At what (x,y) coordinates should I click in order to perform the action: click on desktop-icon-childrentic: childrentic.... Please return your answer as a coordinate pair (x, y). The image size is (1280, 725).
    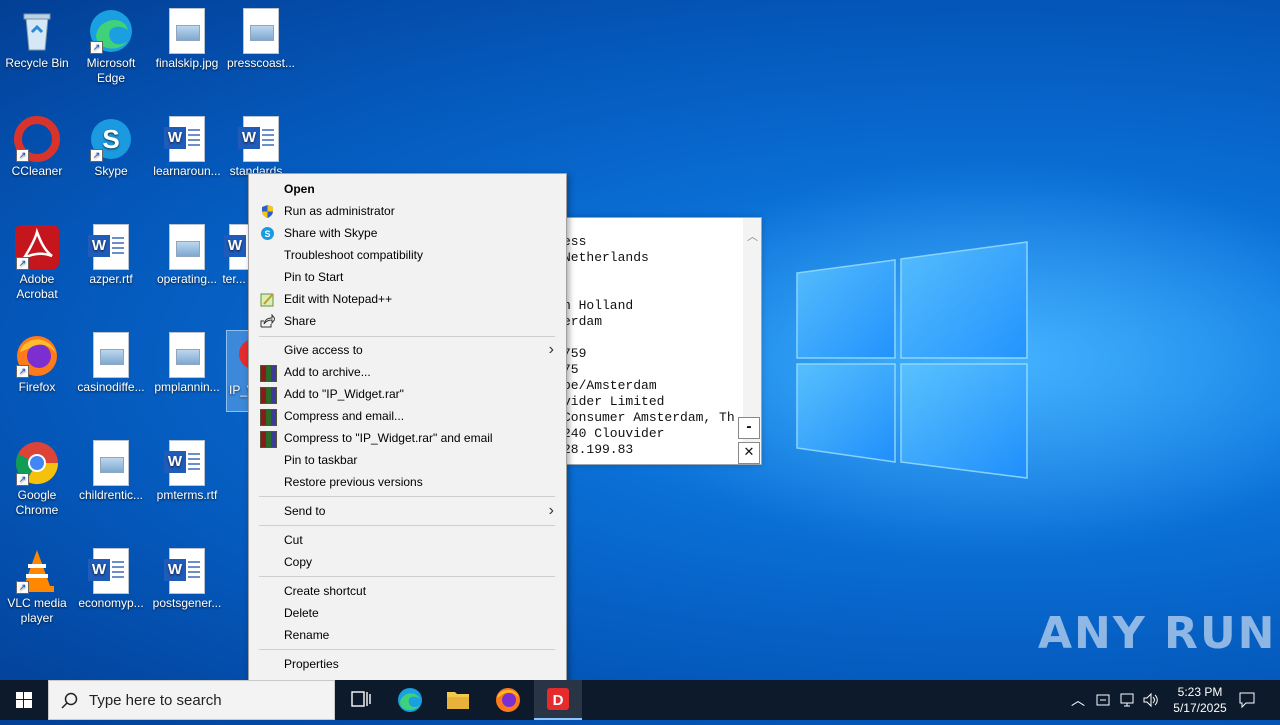
    Looking at the image, I should click on (111, 471).